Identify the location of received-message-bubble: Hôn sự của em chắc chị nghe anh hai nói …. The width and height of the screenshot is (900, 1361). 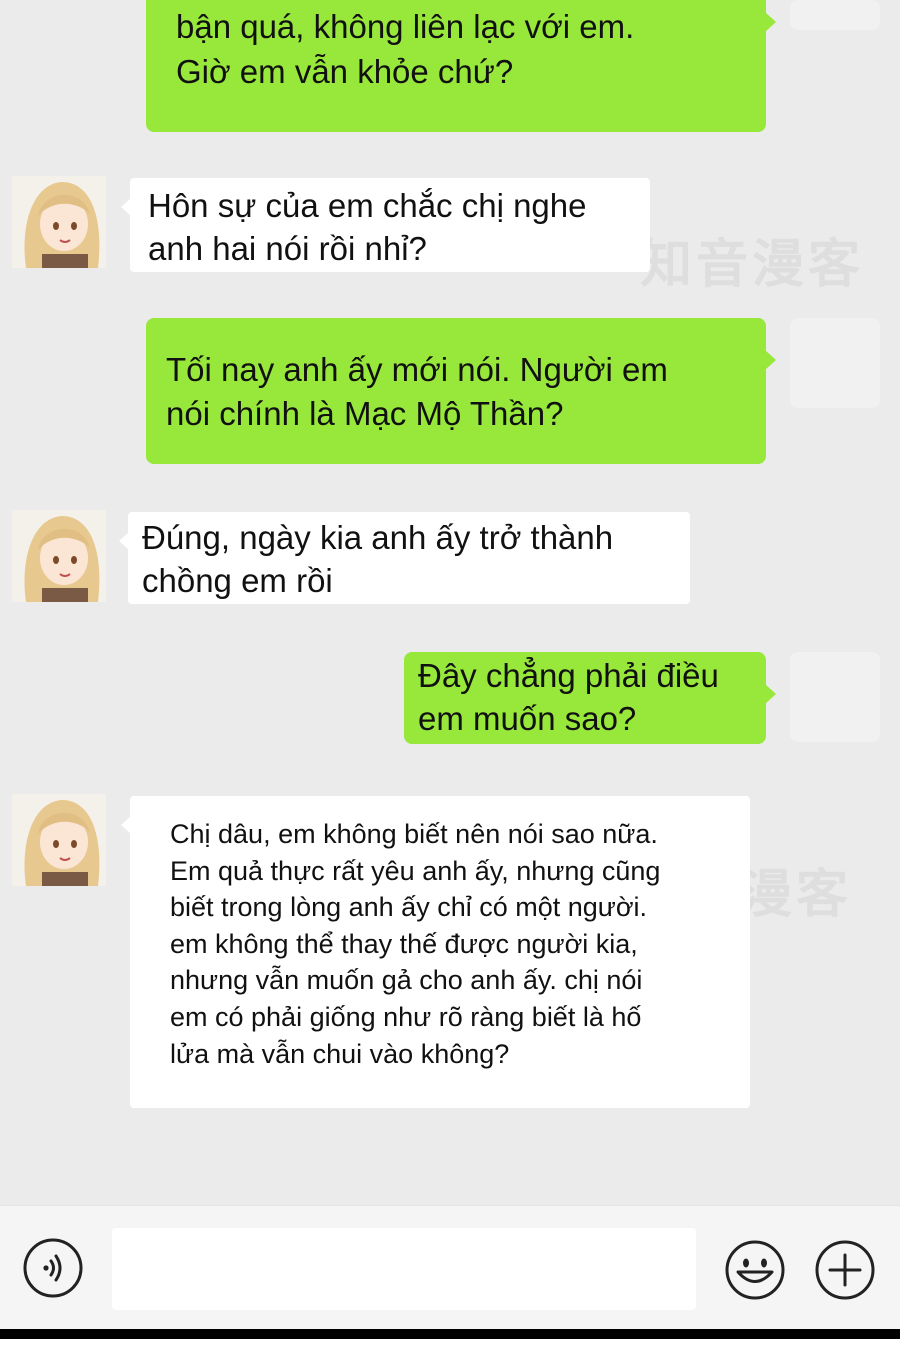
(385, 225).